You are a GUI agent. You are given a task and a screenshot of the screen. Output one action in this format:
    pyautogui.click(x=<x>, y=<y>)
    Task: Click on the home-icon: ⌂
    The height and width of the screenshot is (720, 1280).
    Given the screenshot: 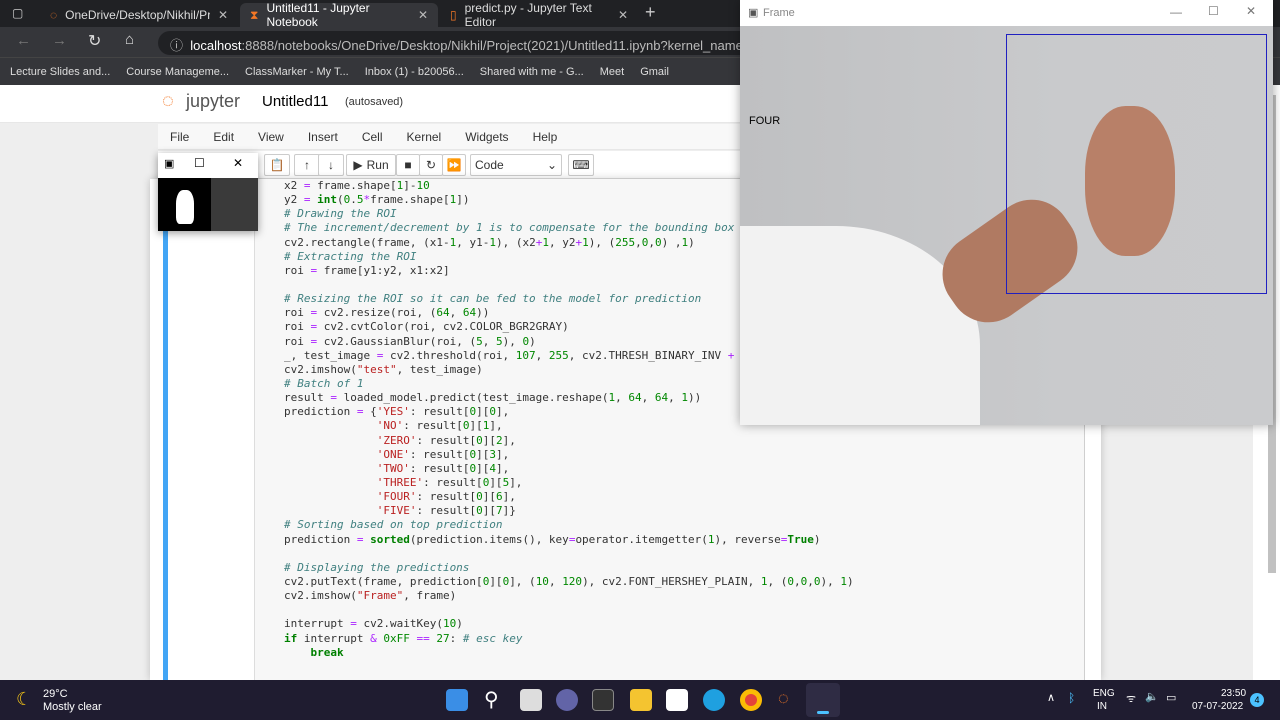 What is the action you would take?
    pyautogui.click(x=129, y=39)
    